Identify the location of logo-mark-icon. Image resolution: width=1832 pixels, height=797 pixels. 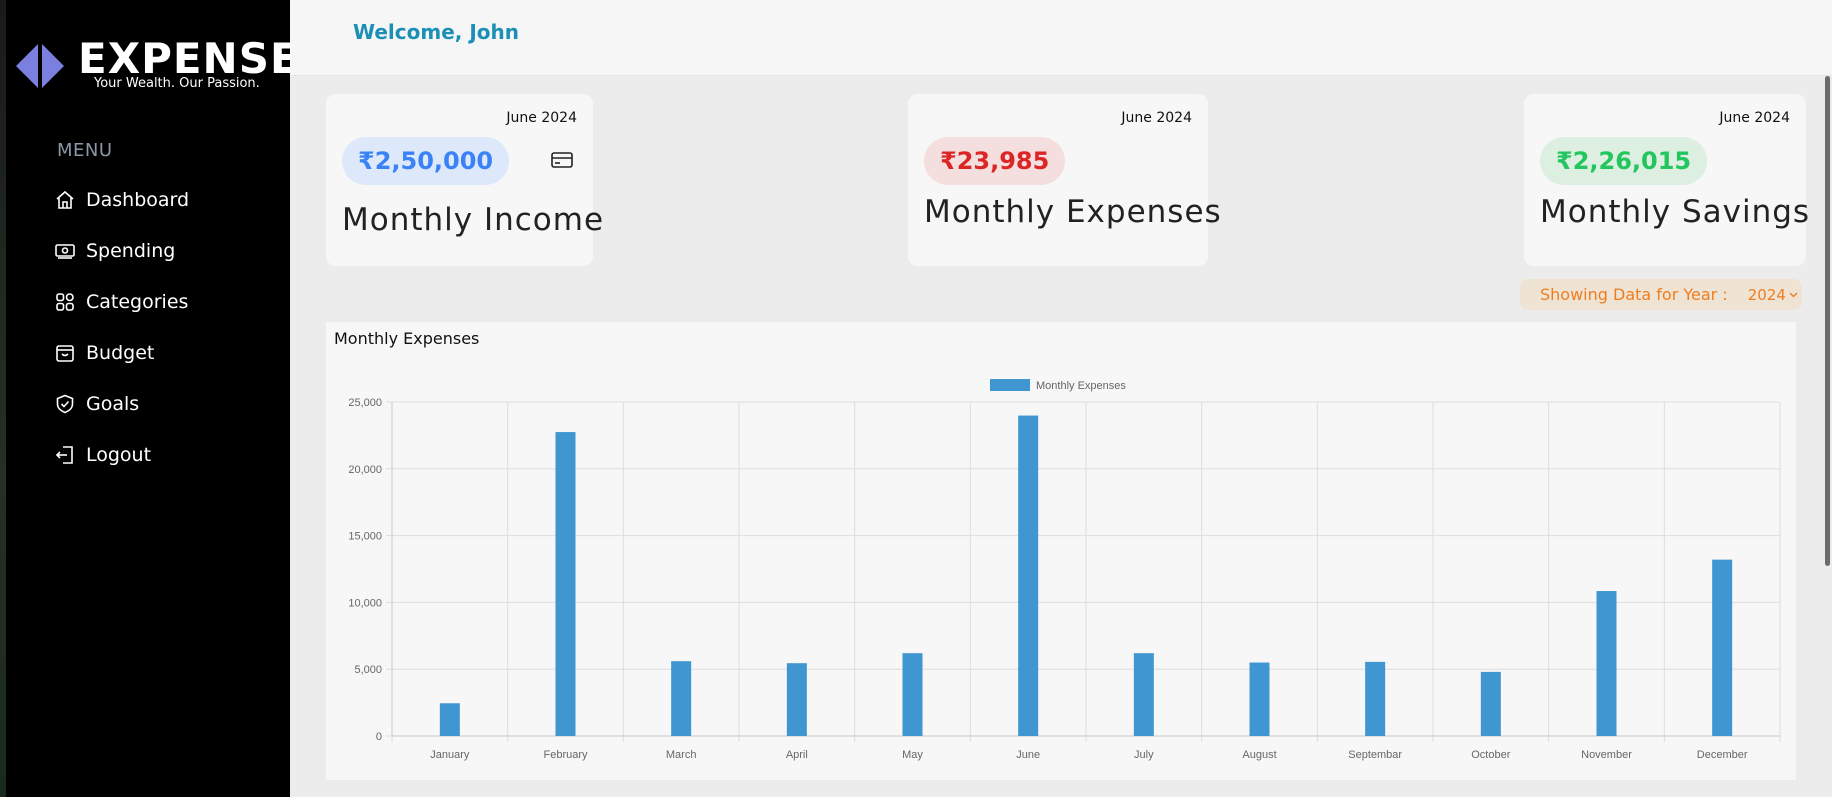
(40, 66).